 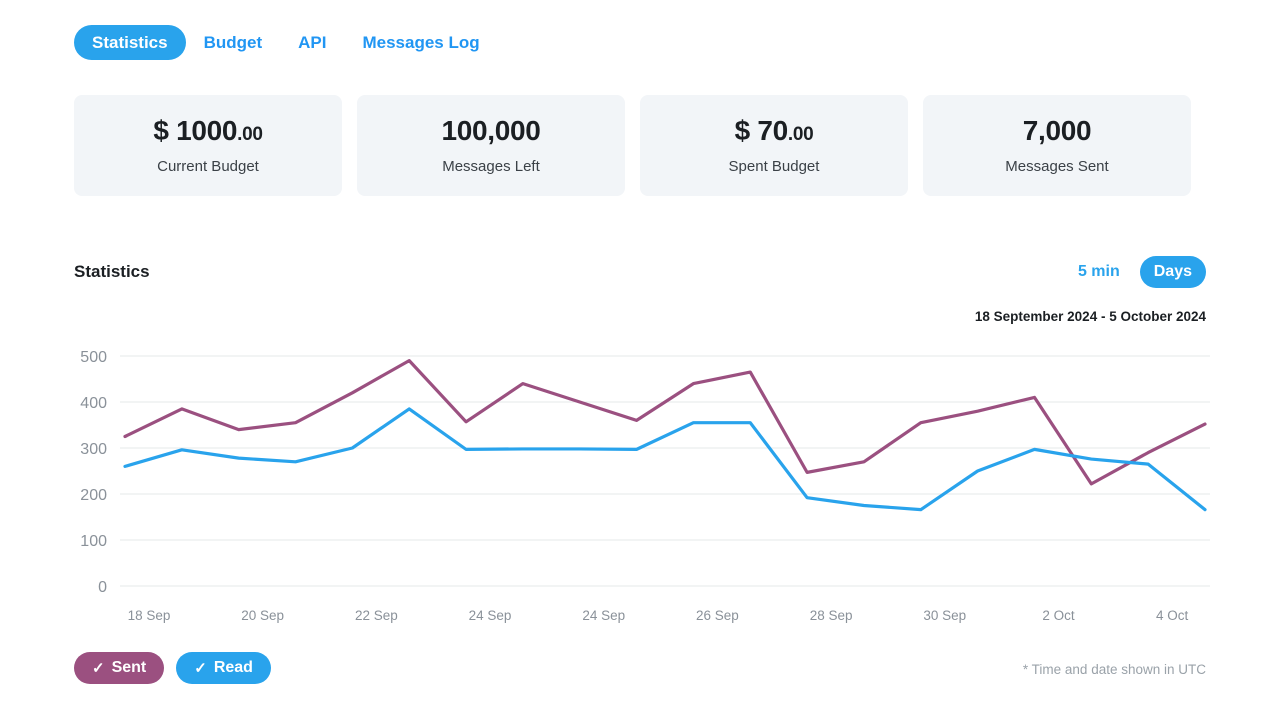 What do you see at coordinates (233, 667) in the screenshot?
I see `legend-label: Read` at bounding box center [233, 667].